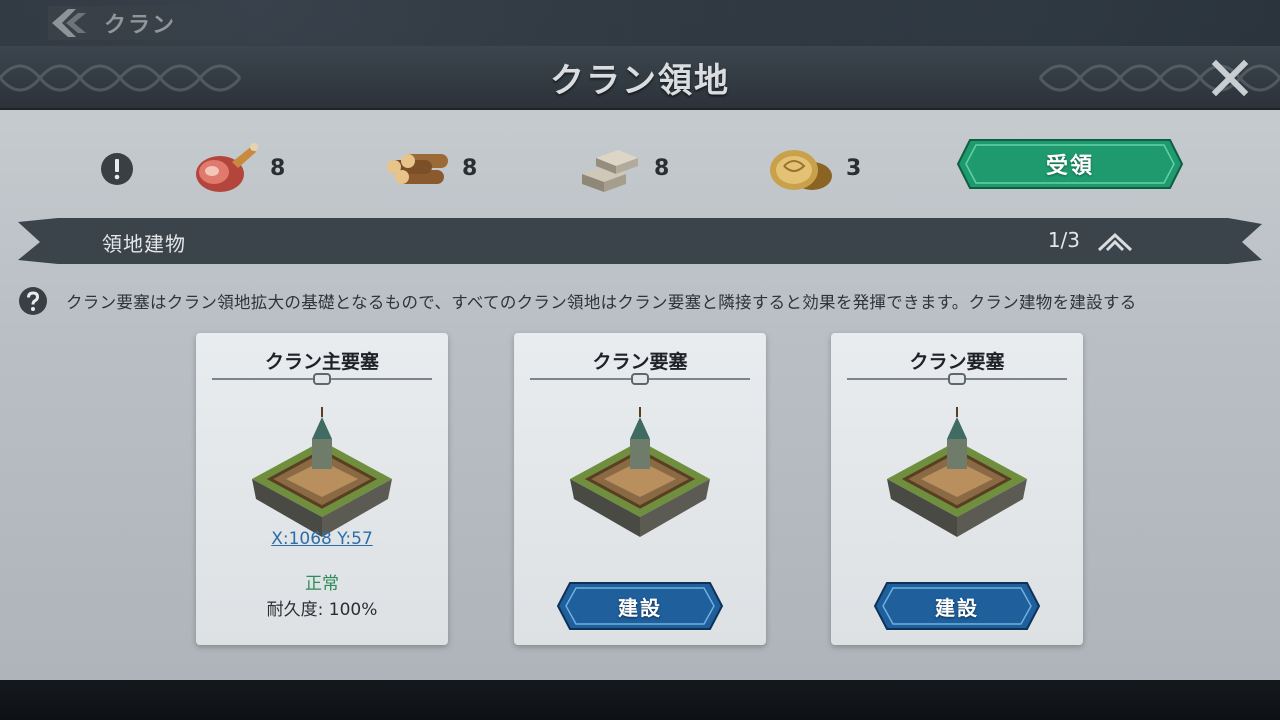 The image size is (1280, 720). What do you see at coordinates (640, 700) in the screenshot?
I see `bottom-strip` at bounding box center [640, 700].